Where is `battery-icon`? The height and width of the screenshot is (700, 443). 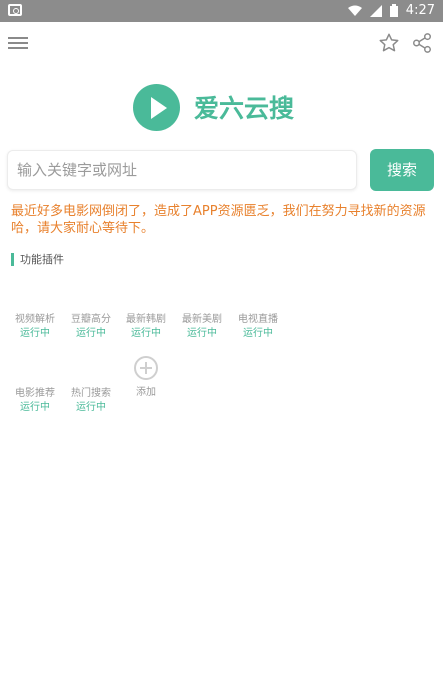 battery-icon is located at coordinates (393, 10).